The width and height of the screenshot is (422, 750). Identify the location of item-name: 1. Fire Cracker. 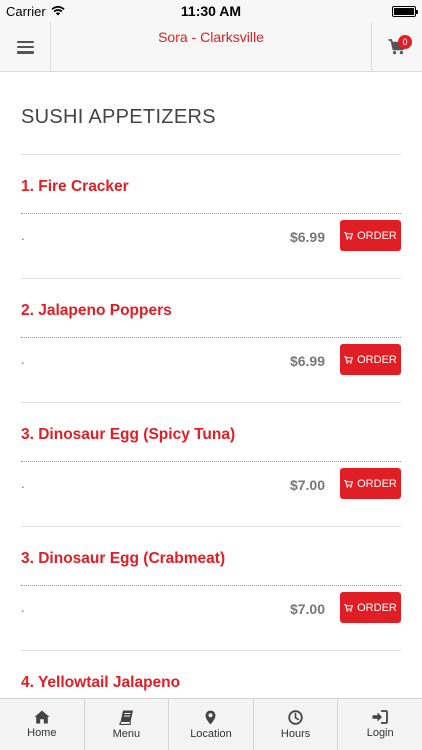
(75, 186).